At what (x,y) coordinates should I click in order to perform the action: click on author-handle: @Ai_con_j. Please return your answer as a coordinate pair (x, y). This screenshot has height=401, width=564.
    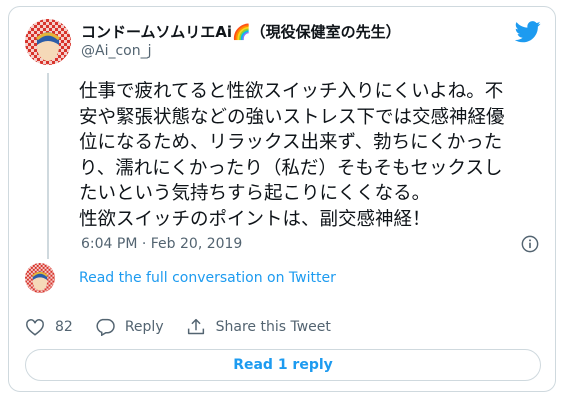
    Looking at the image, I should click on (116, 51).